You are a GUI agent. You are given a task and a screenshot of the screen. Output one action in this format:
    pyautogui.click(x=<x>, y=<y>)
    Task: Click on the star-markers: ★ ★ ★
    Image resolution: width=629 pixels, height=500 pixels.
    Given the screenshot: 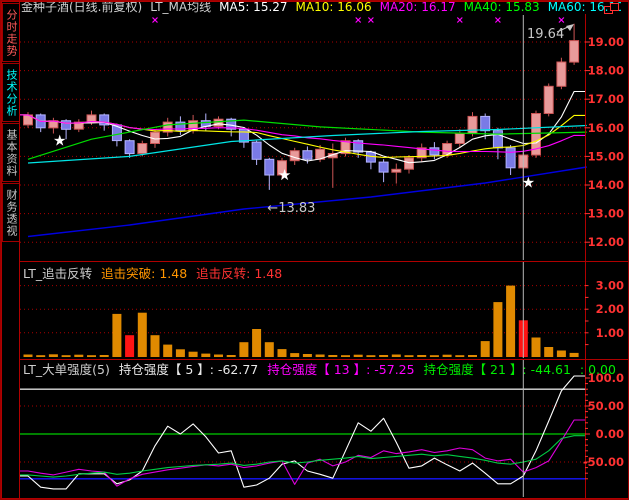 What is the action you would take?
    pyautogui.click(x=294, y=162)
    